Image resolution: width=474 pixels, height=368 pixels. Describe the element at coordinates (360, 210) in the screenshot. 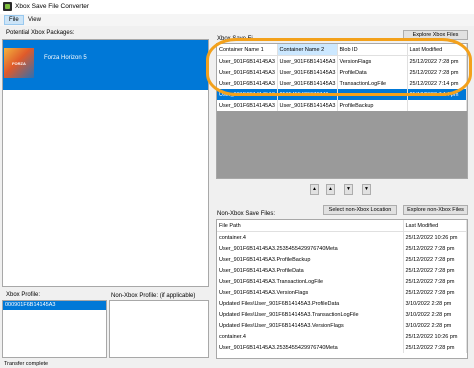

I see `select-non-xbox-location-button: Select non-Xbox Location` at that location.